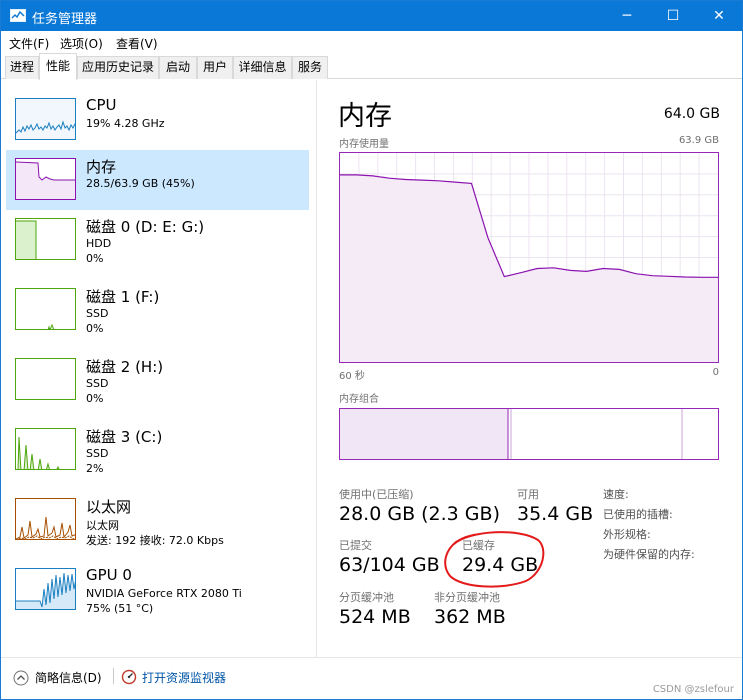 The width and height of the screenshot is (743, 700). Describe the element at coordinates (45, 309) in the screenshot. I see `disk-1-thumbnail-graph` at that location.